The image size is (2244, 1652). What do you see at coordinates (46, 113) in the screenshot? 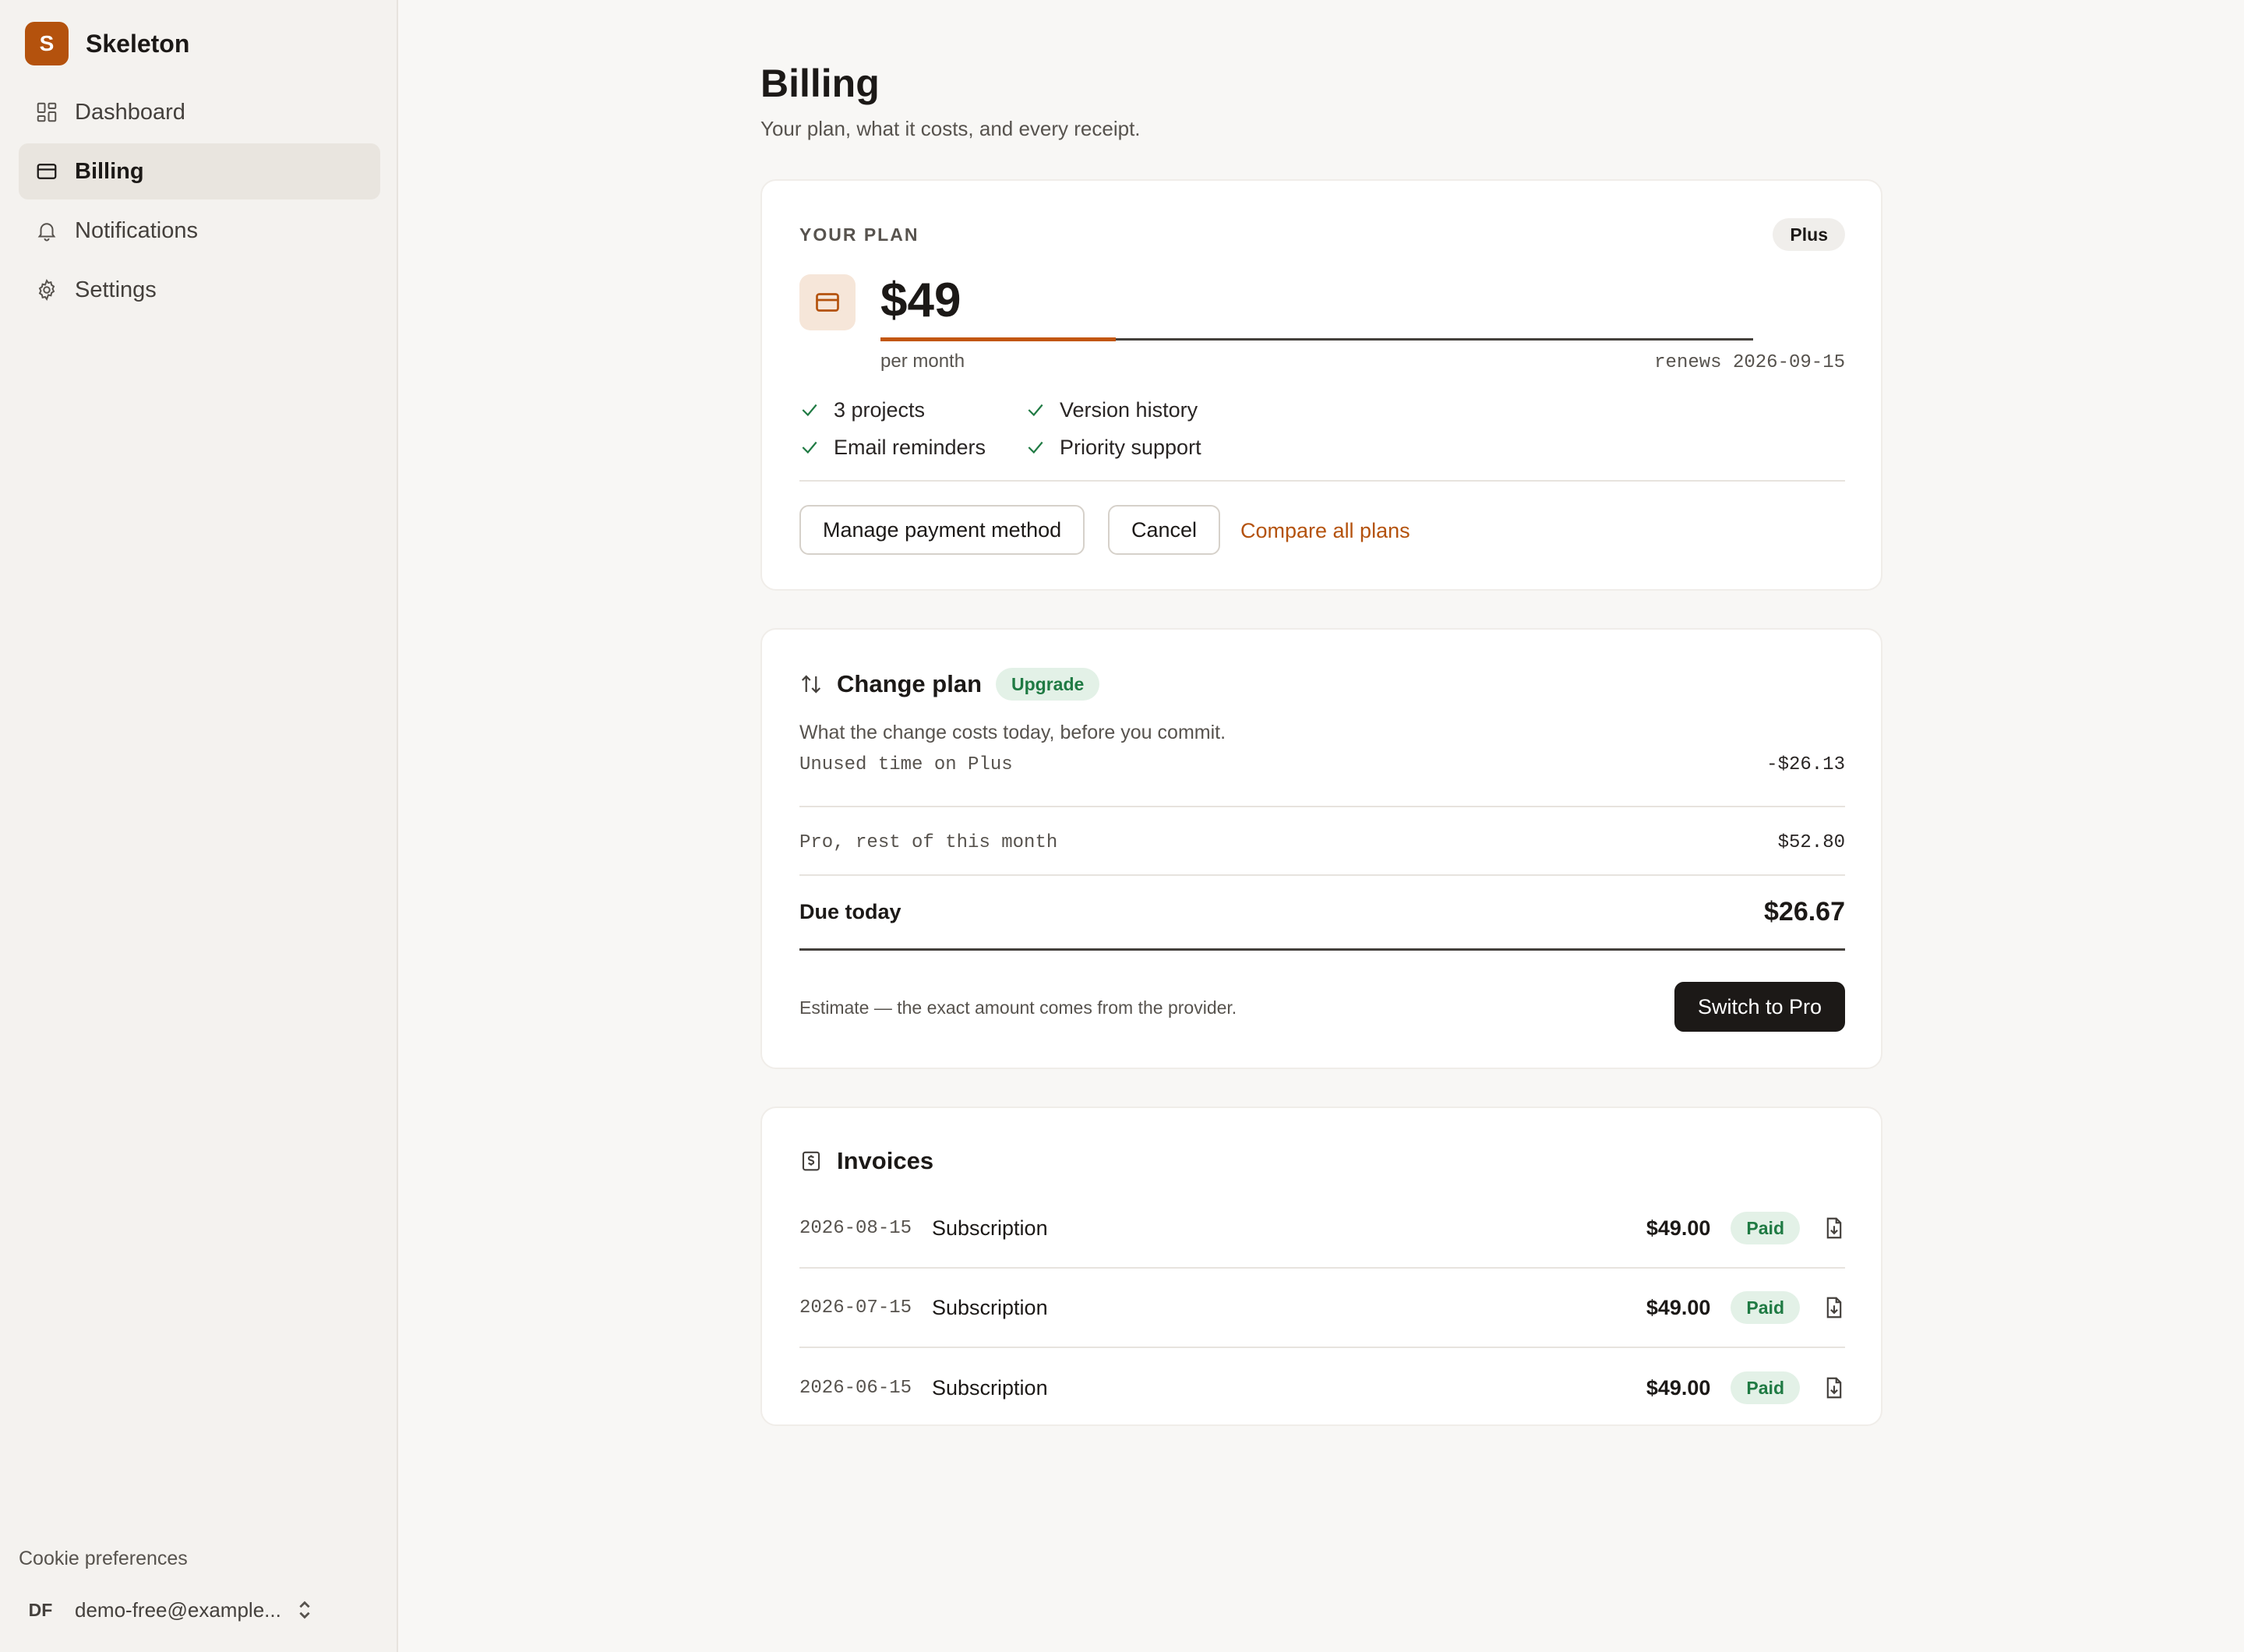
I see `dashboard-icon` at bounding box center [46, 113].